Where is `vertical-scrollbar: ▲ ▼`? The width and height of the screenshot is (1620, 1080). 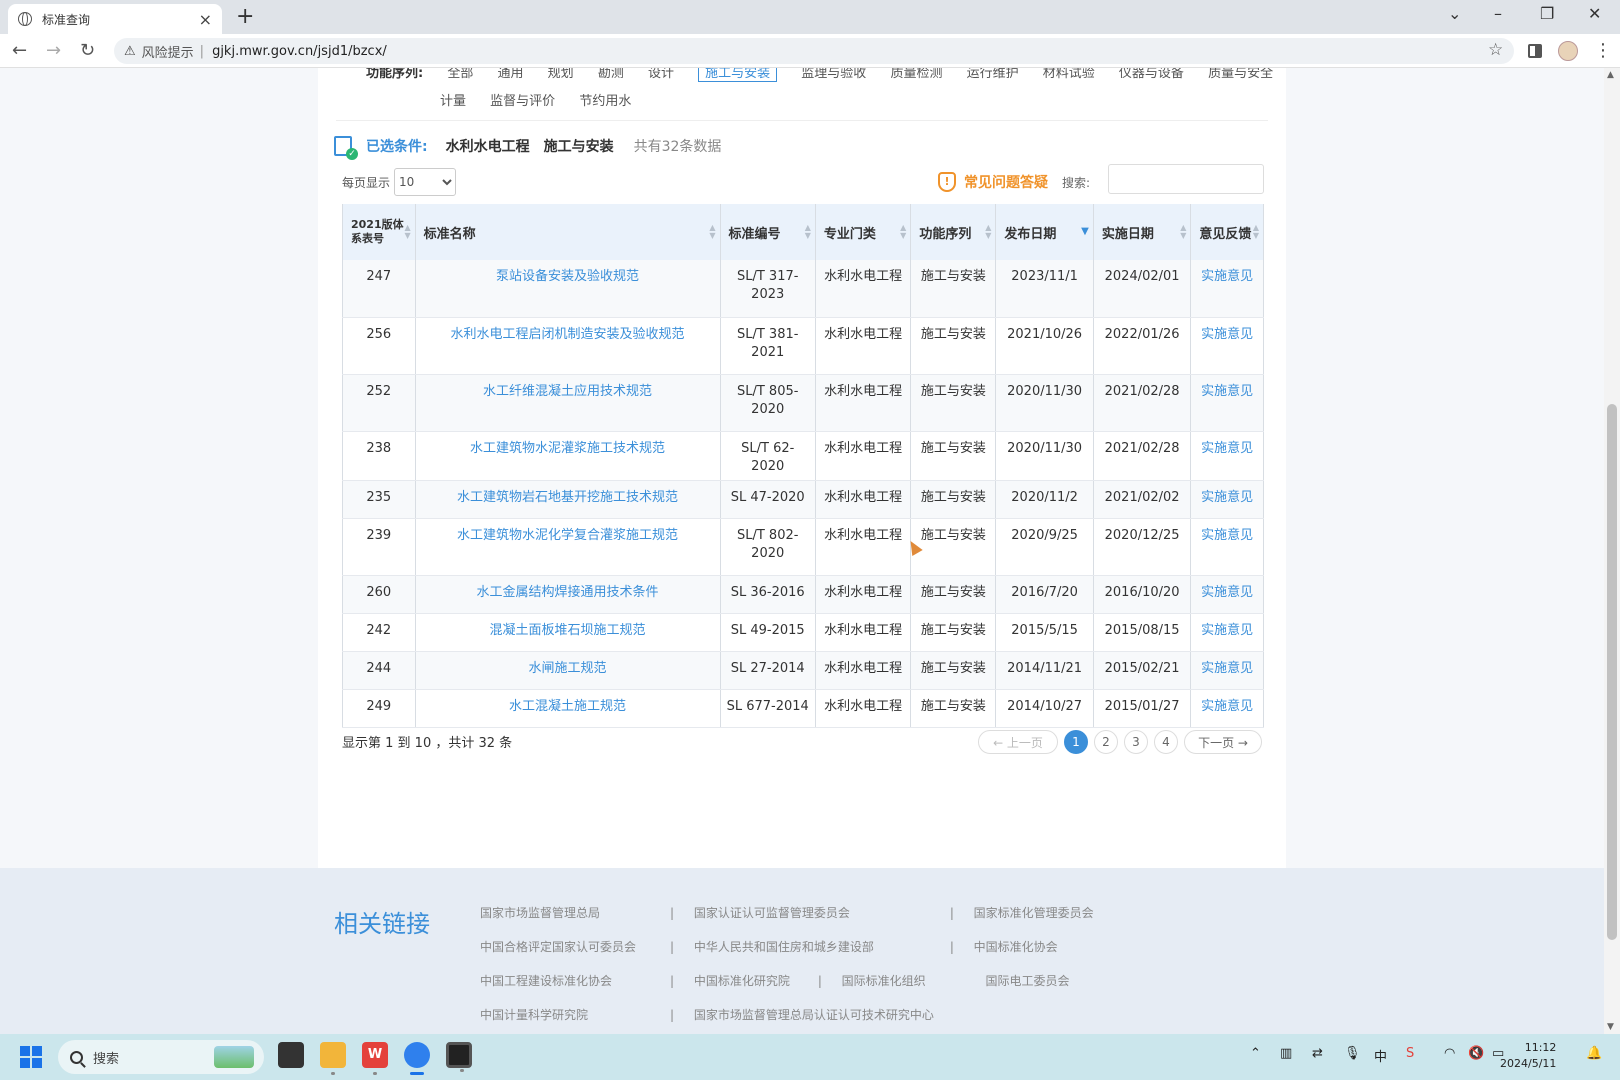 vertical-scrollbar: ▲ ▼ is located at coordinates (1612, 551).